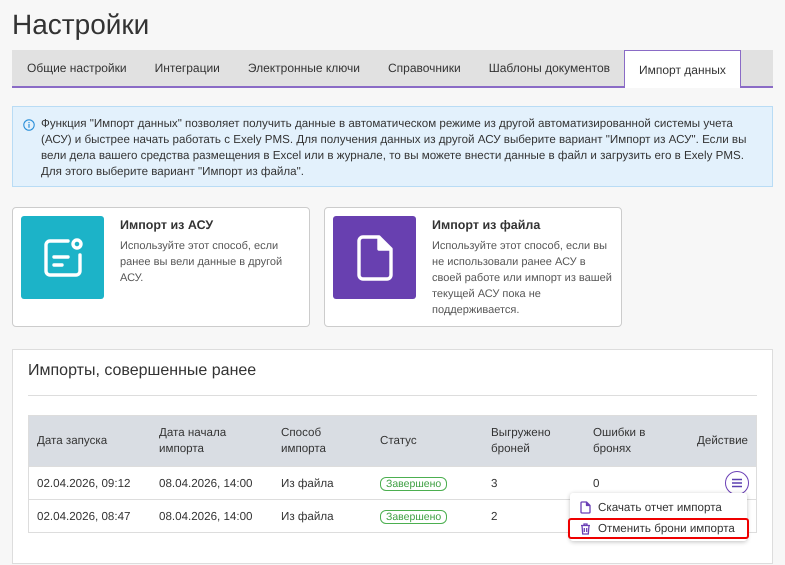 The width and height of the screenshot is (785, 565). I want to click on tab: Шаблоны документов, so click(549, 68).